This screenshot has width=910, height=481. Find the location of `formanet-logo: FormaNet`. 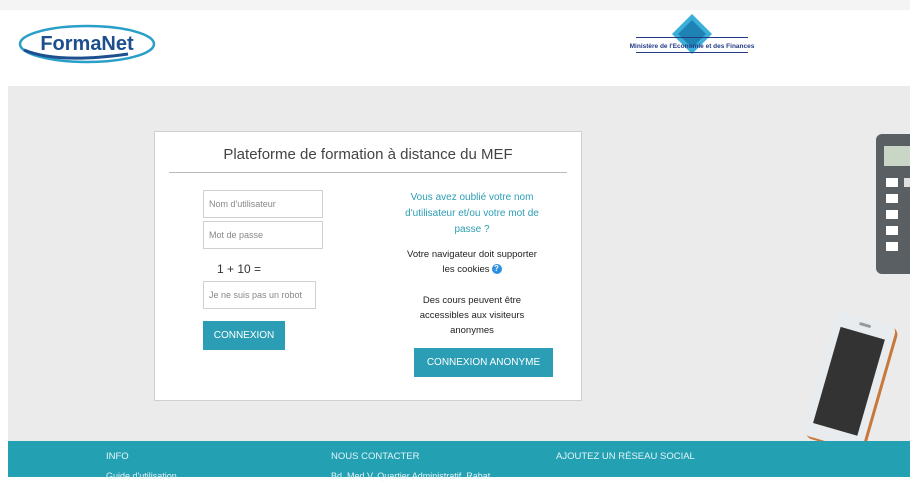

formanet-logo: FormaNet is located at coordinates (87, 44).